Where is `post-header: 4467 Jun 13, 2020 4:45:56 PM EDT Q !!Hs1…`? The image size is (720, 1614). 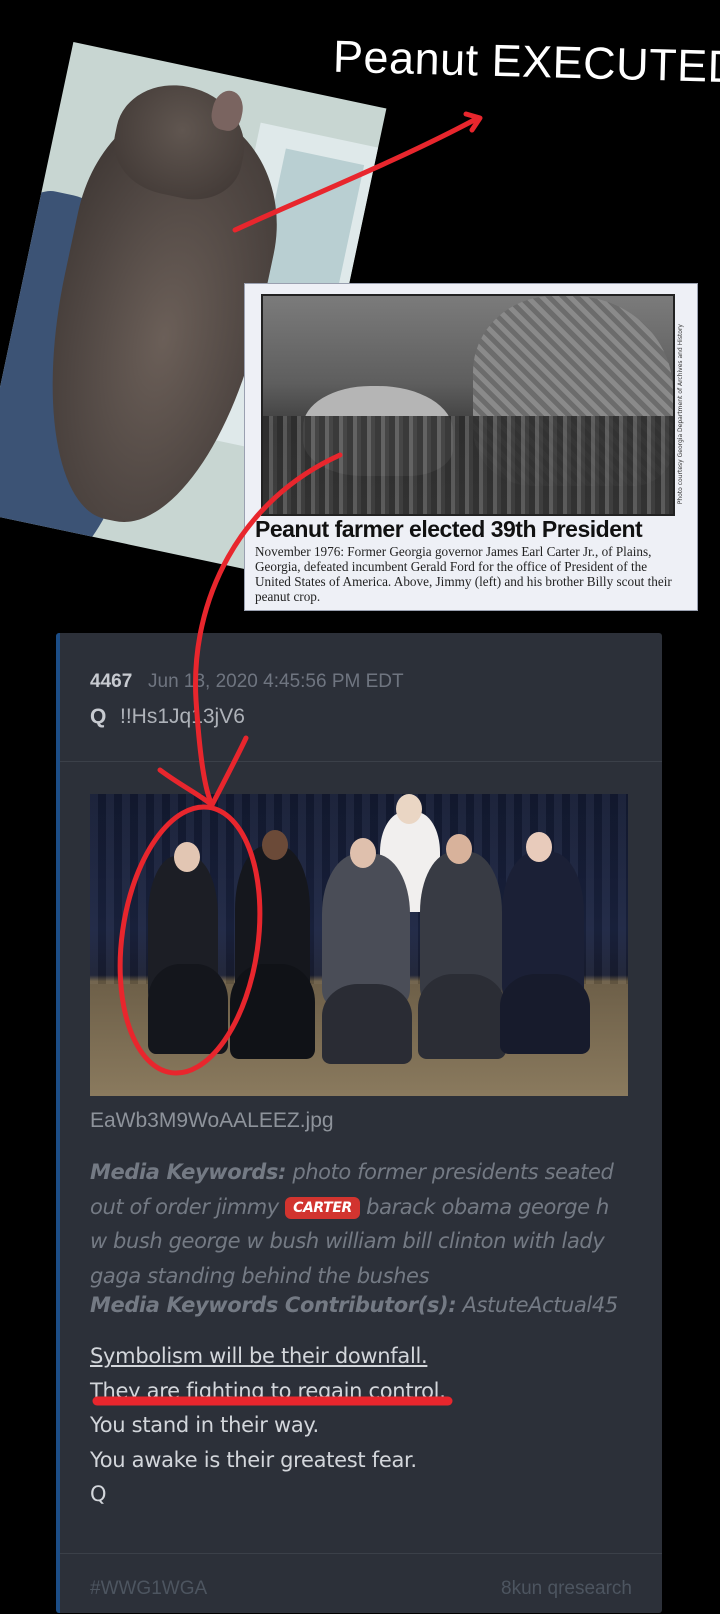 post-header: 4467 Jun 13, 2020 4:45:56 PM EDT Q !!Hs1… is located at coordinates (361, 697).